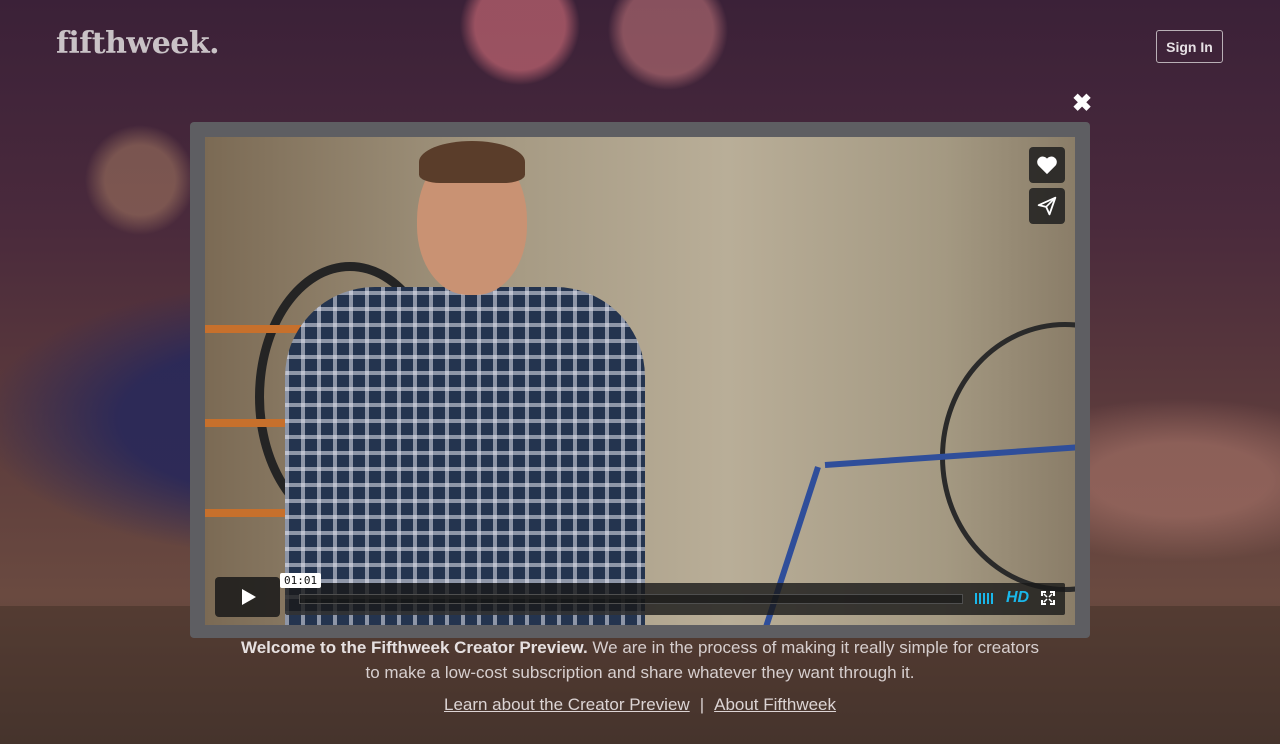 The width and height of the screenshot is (1280, 744). Describe the element at coordinates (472, 162) in the screenshot. I see `video-scene-person-hair` at that location.